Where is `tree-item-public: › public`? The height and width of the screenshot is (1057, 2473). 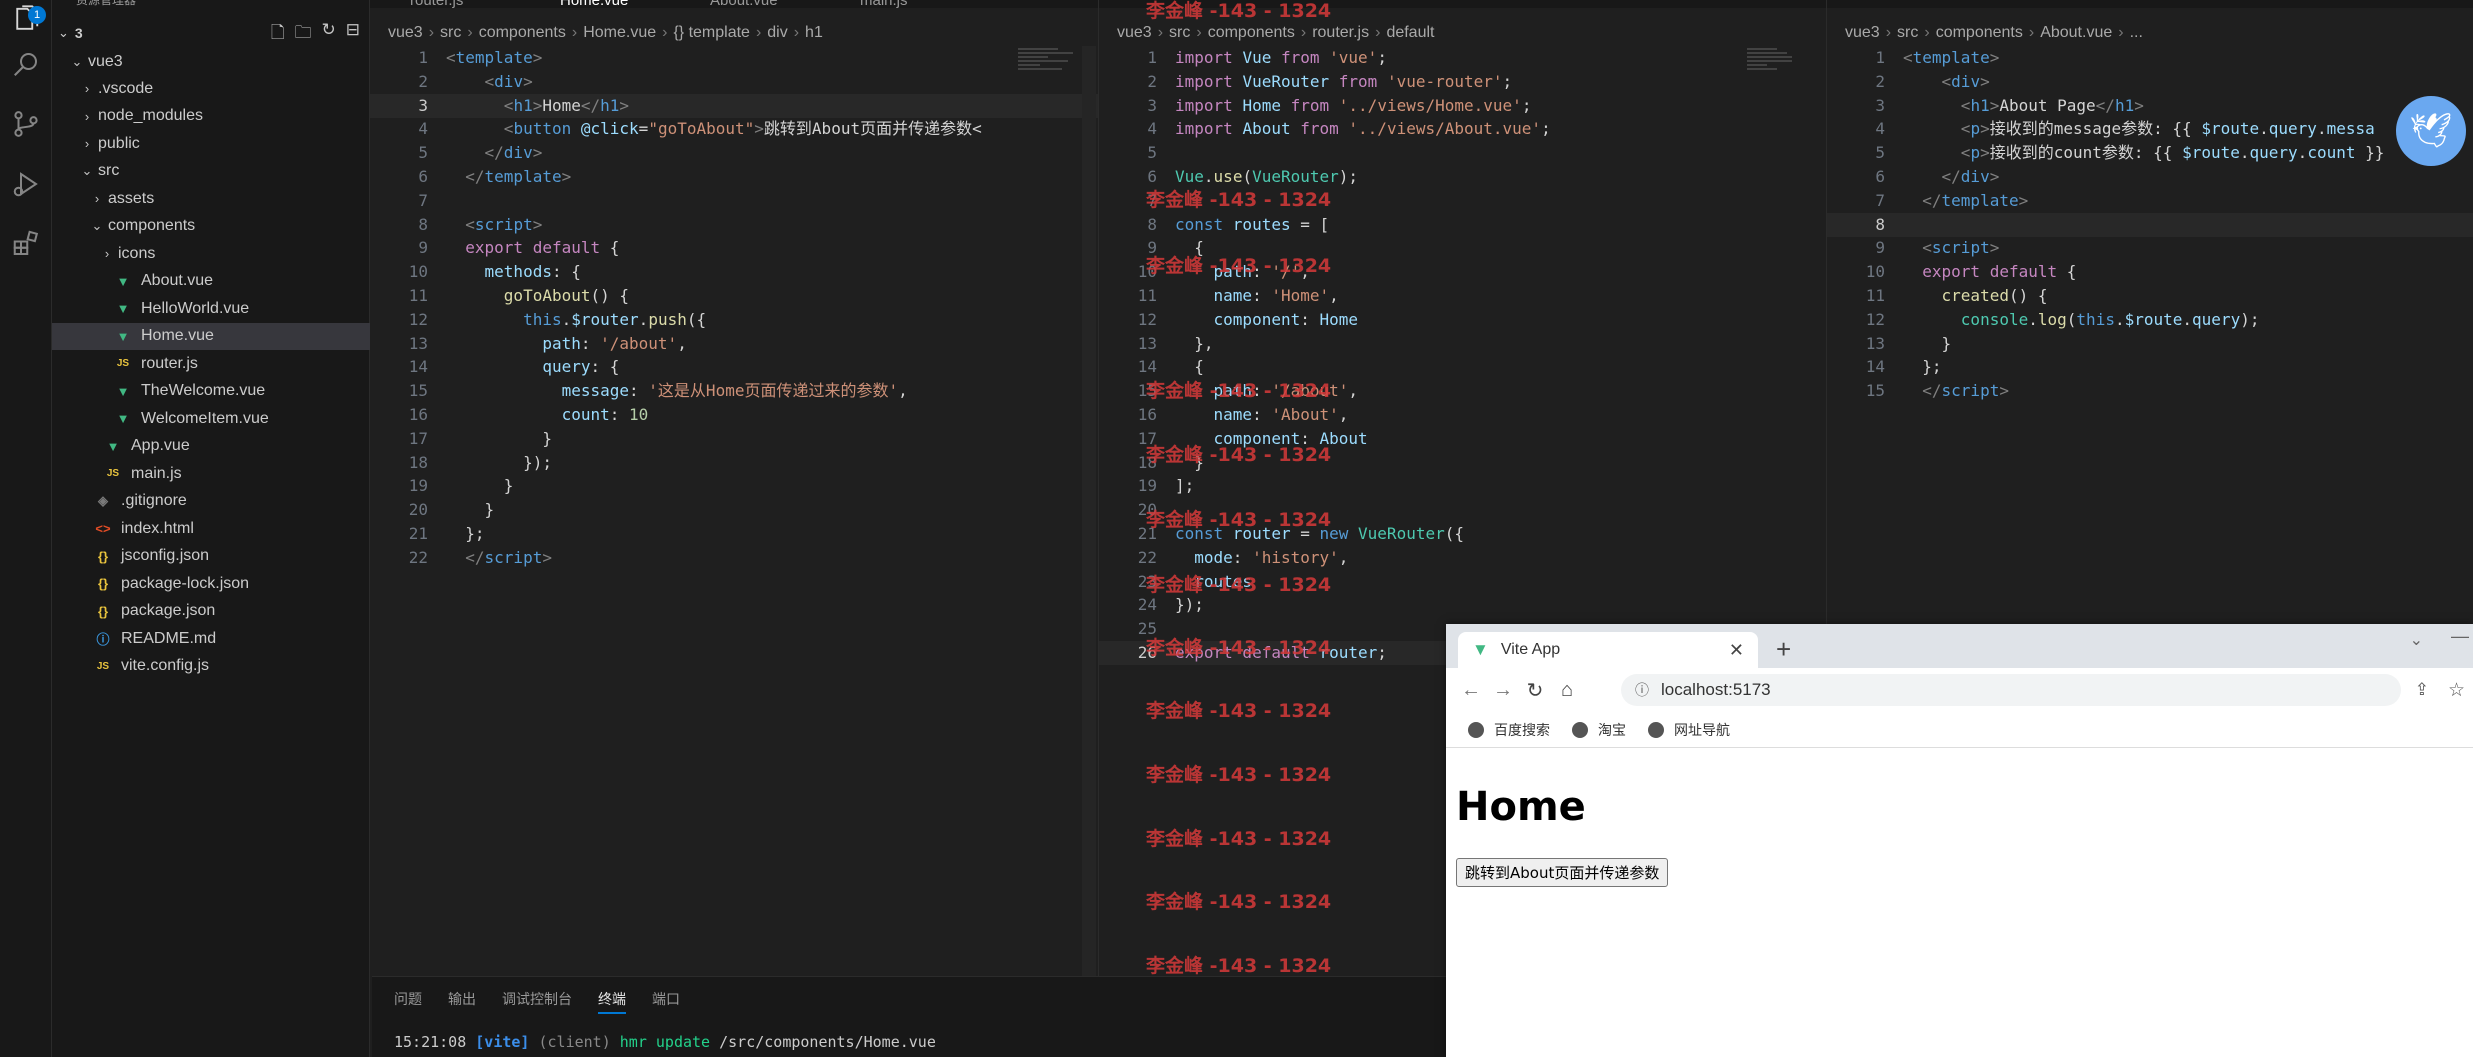 tree-item-public: › public is located at coordinates (211, 143).